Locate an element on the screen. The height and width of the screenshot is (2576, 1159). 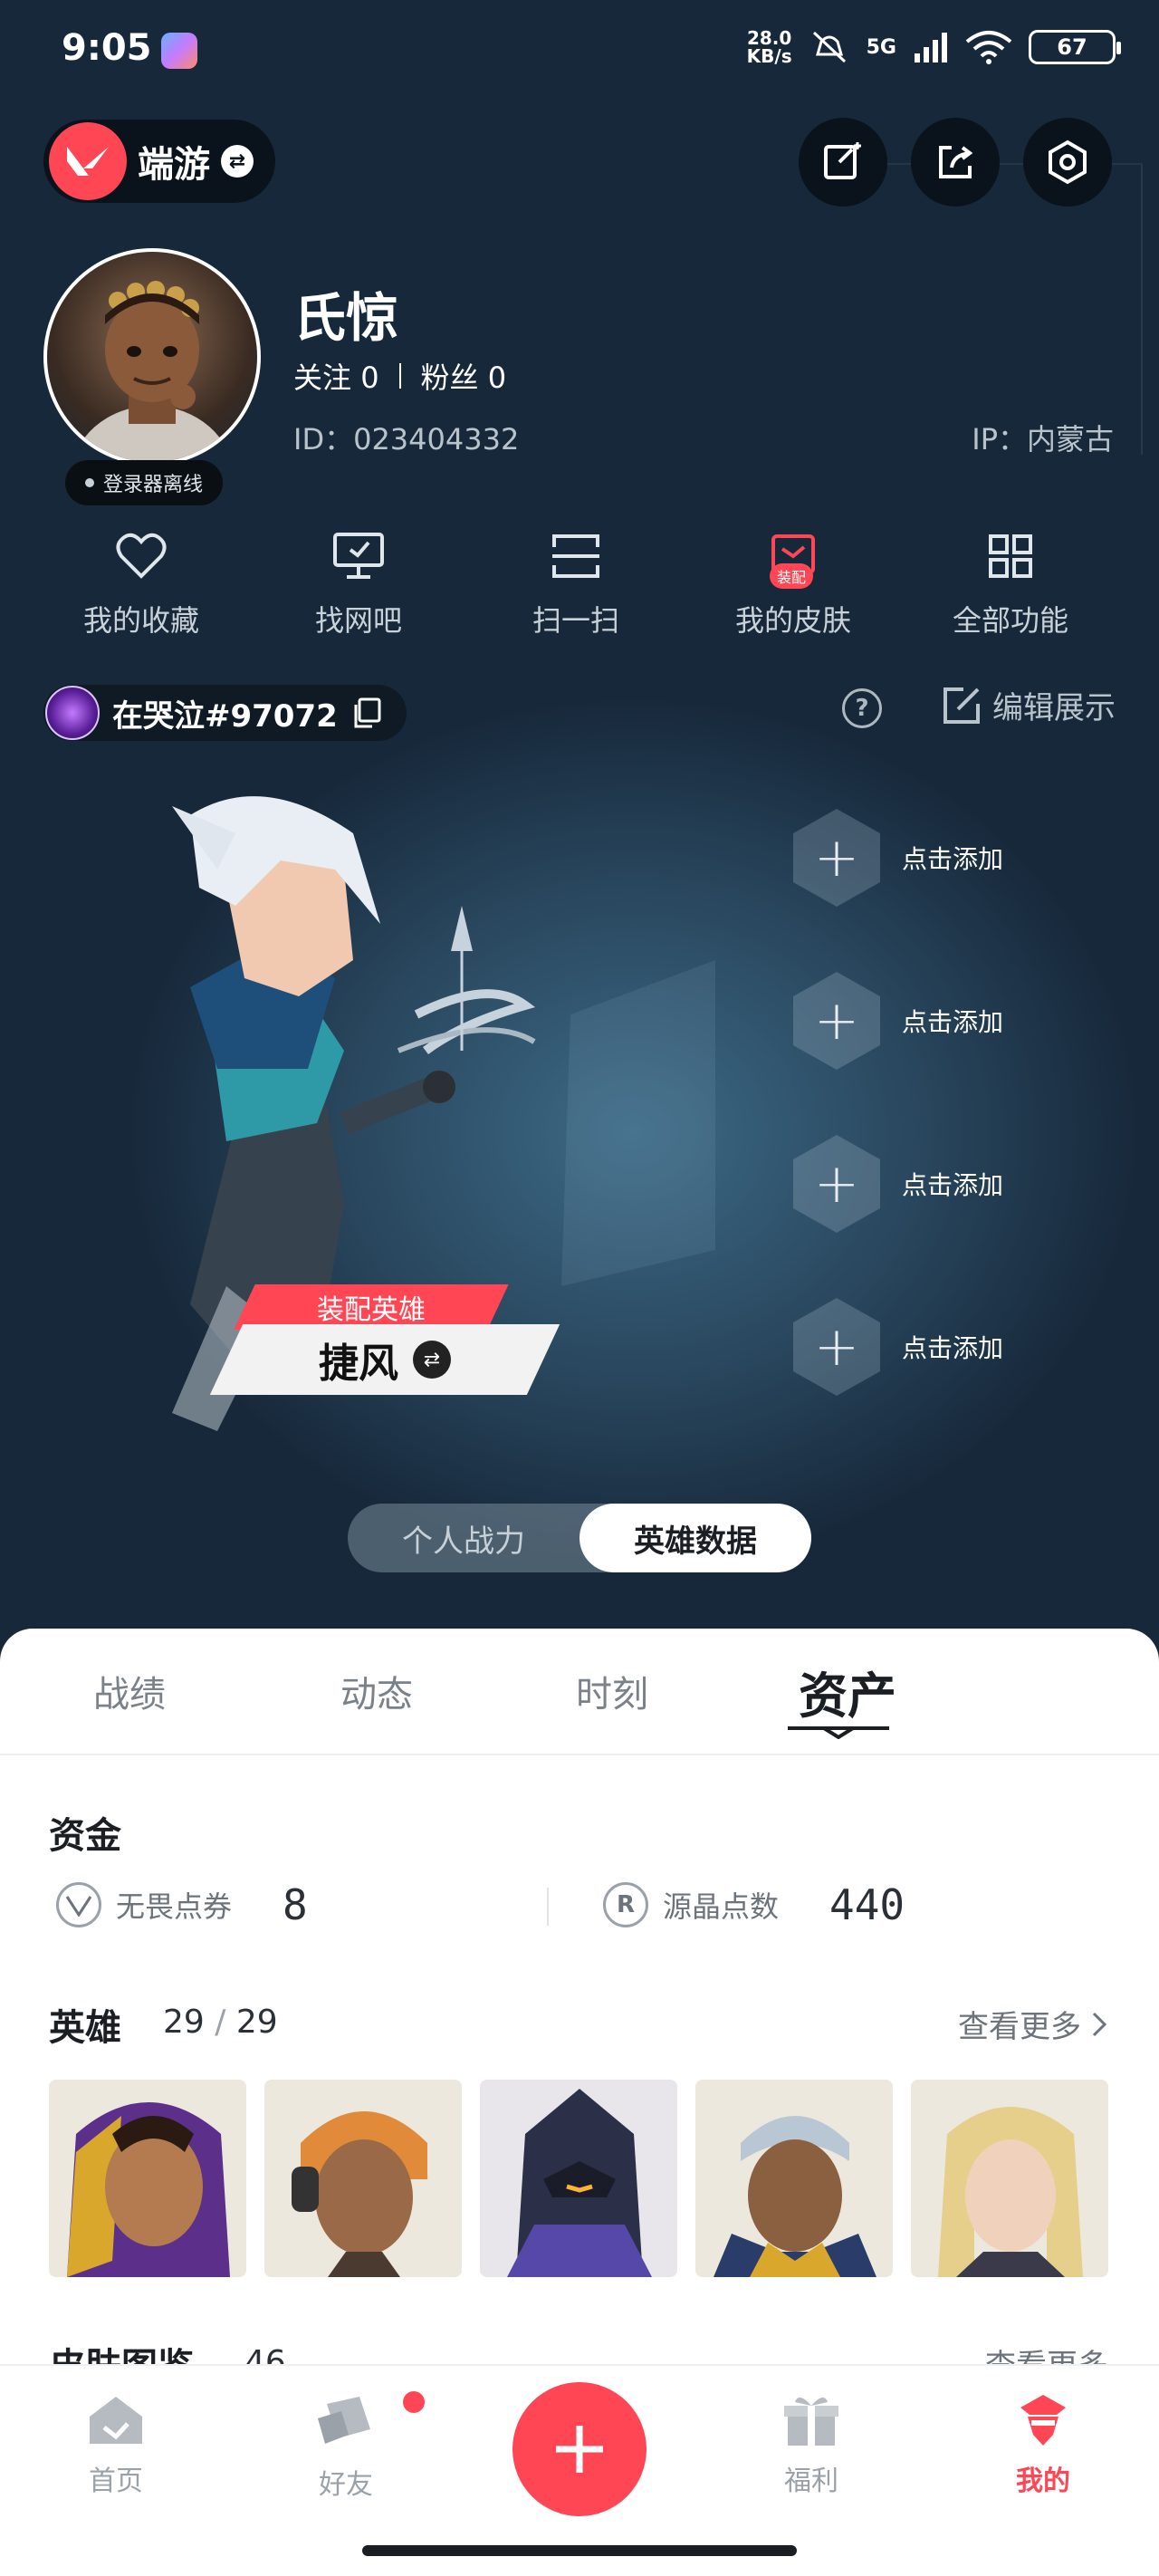
riot-id-chip: 在哭泣#97072 is located at coordinates (225, 713).